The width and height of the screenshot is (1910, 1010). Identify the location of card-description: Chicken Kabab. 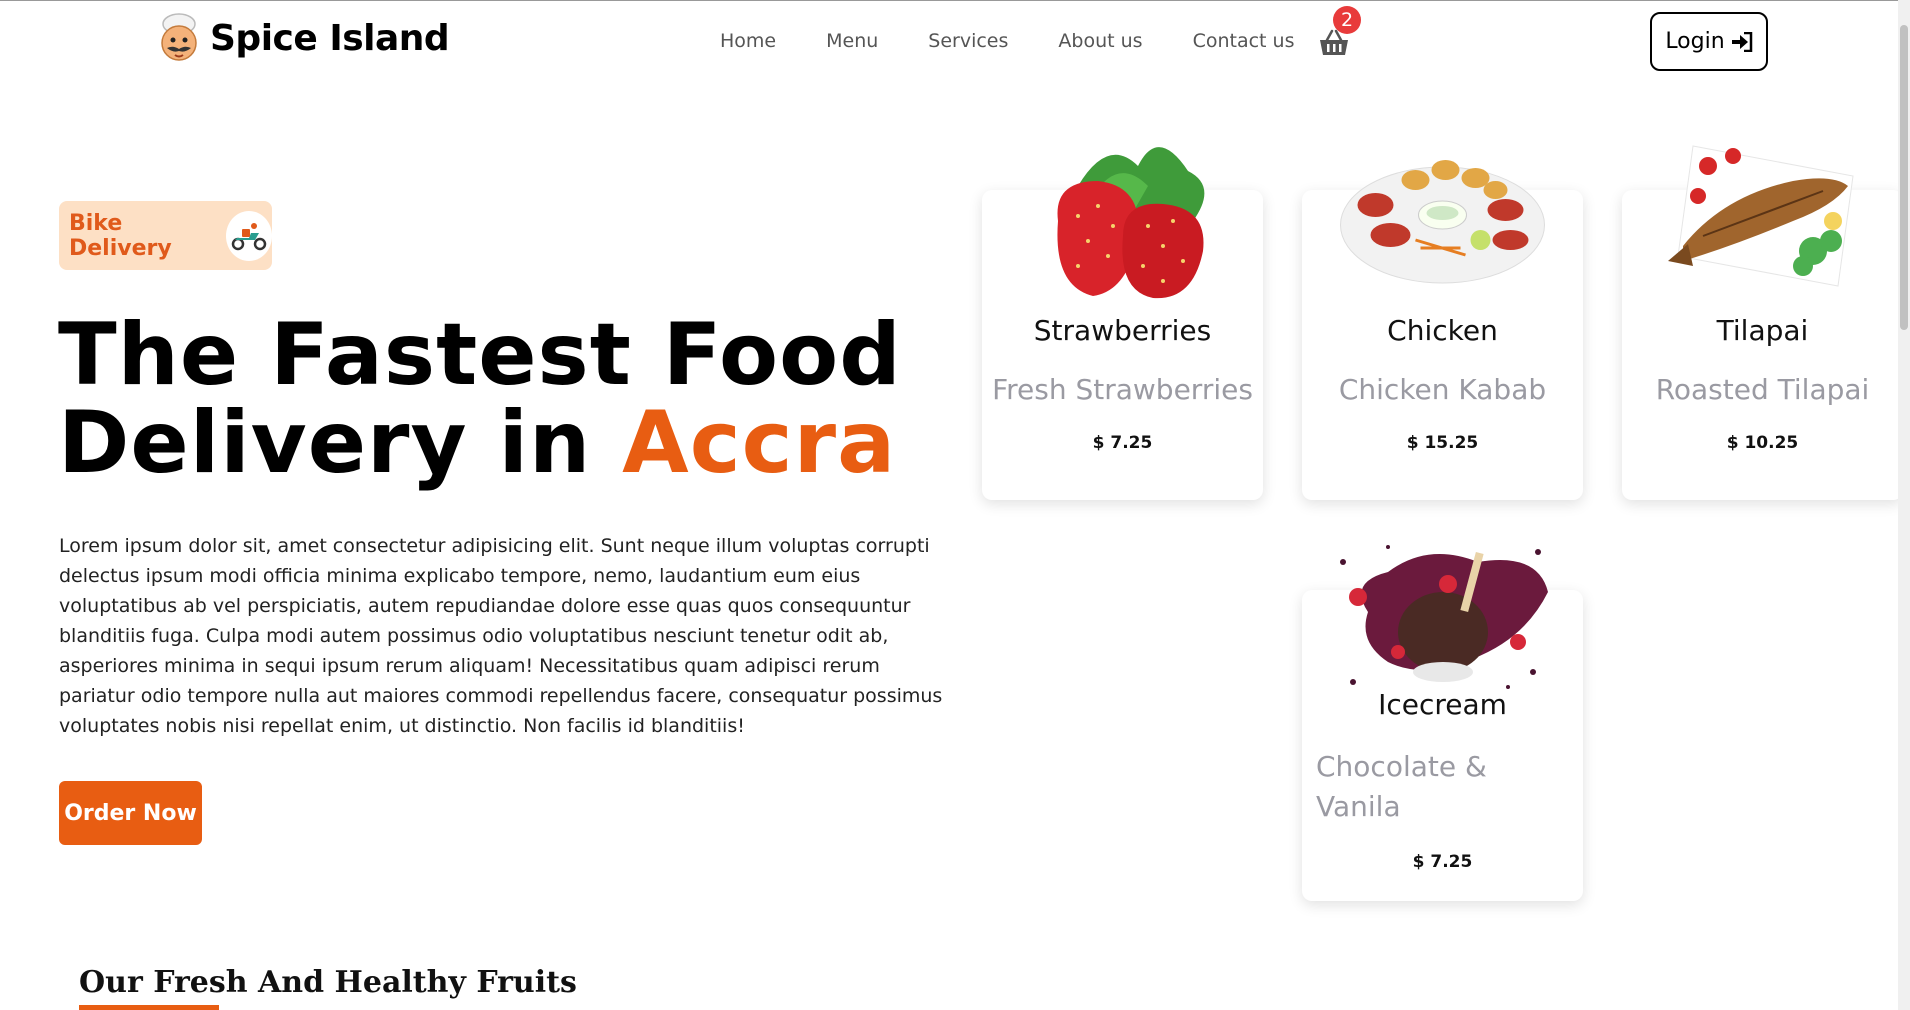
(1442, 389).